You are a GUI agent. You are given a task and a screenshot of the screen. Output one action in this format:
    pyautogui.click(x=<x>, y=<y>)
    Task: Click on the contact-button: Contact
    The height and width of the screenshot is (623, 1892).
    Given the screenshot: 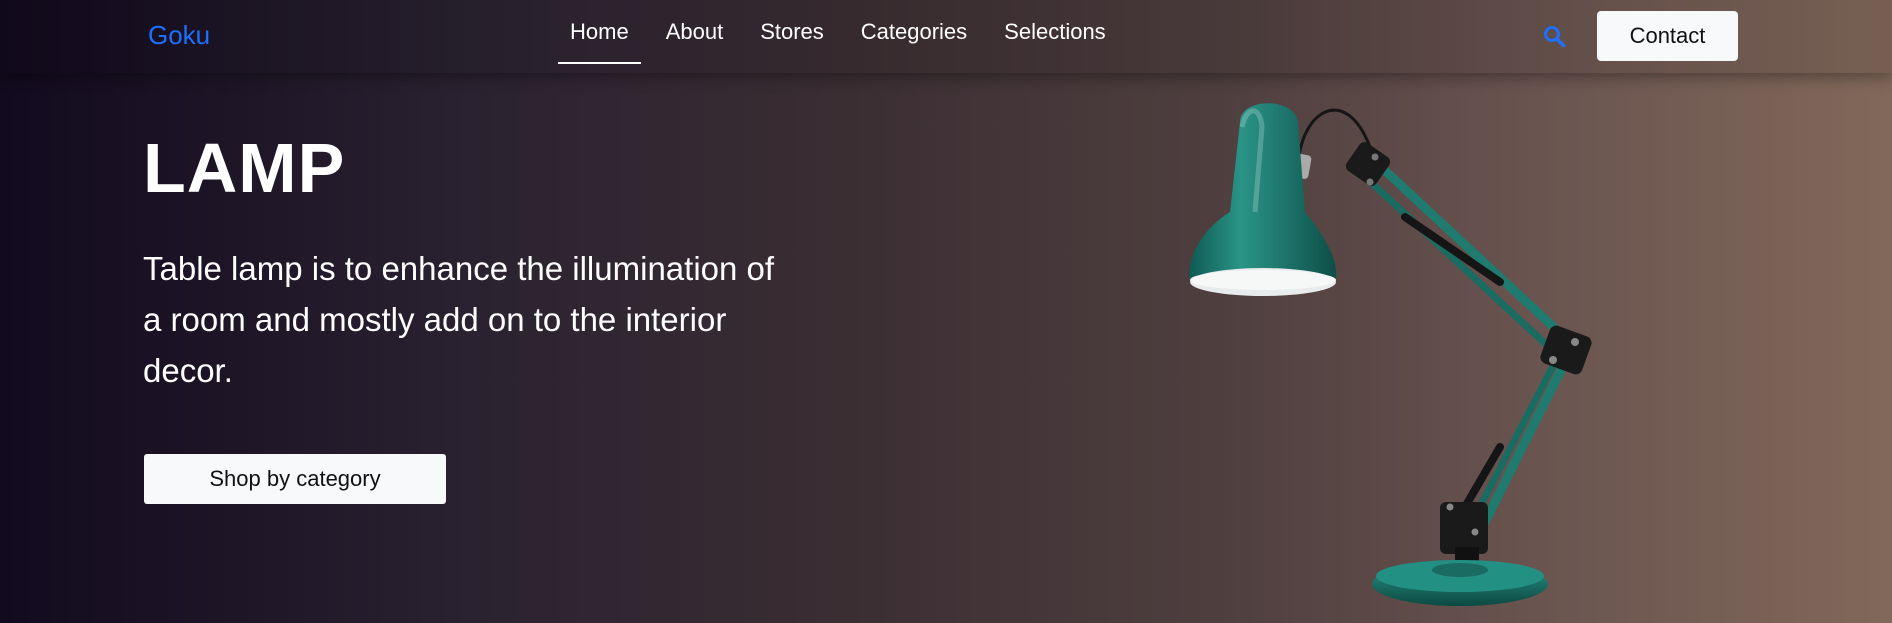 What is the action you would take?
    pyautogui.click(x=1667, y=36)
    